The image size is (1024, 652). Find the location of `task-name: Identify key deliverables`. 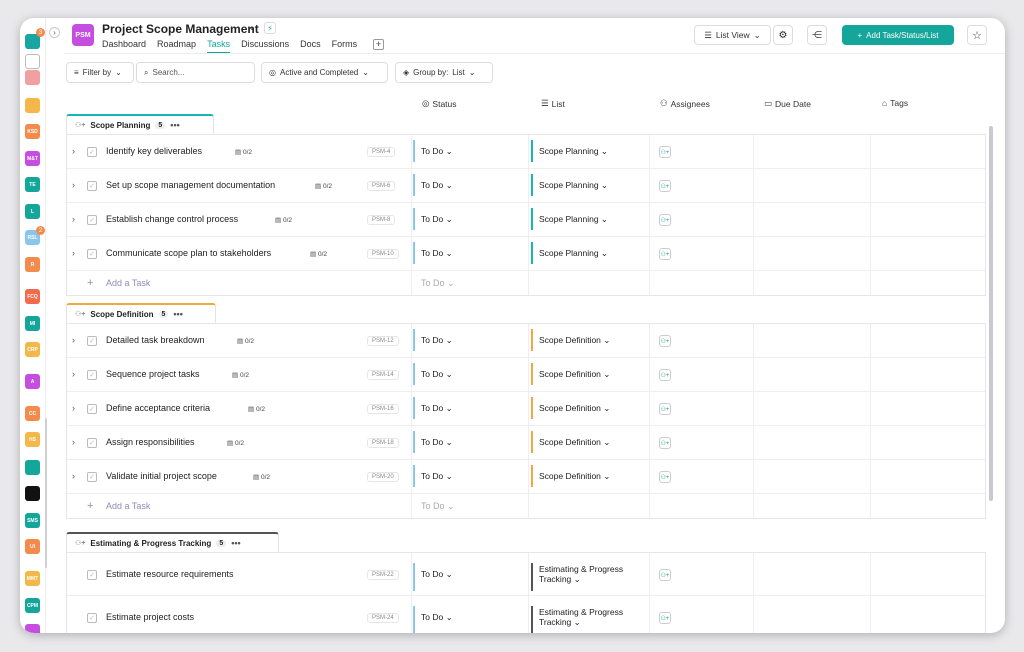

task-name: Identify key deliverables is located at coordinates (154, 151).